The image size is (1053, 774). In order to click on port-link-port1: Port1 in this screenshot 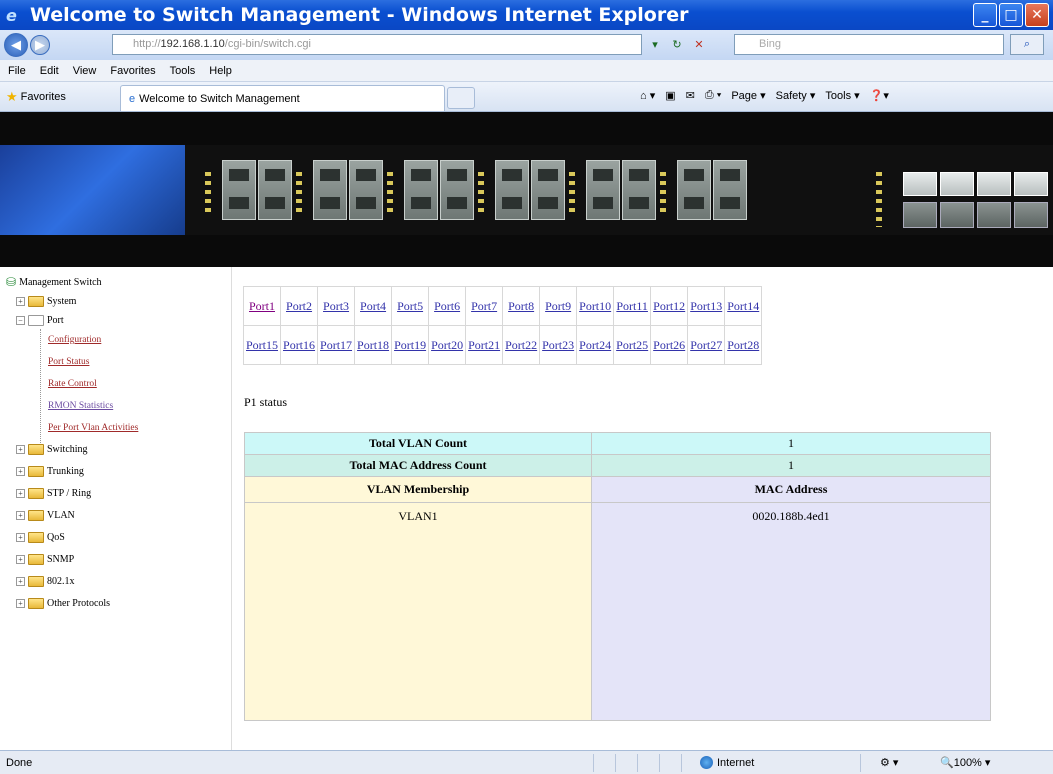, I will do `click(262, 306)`.